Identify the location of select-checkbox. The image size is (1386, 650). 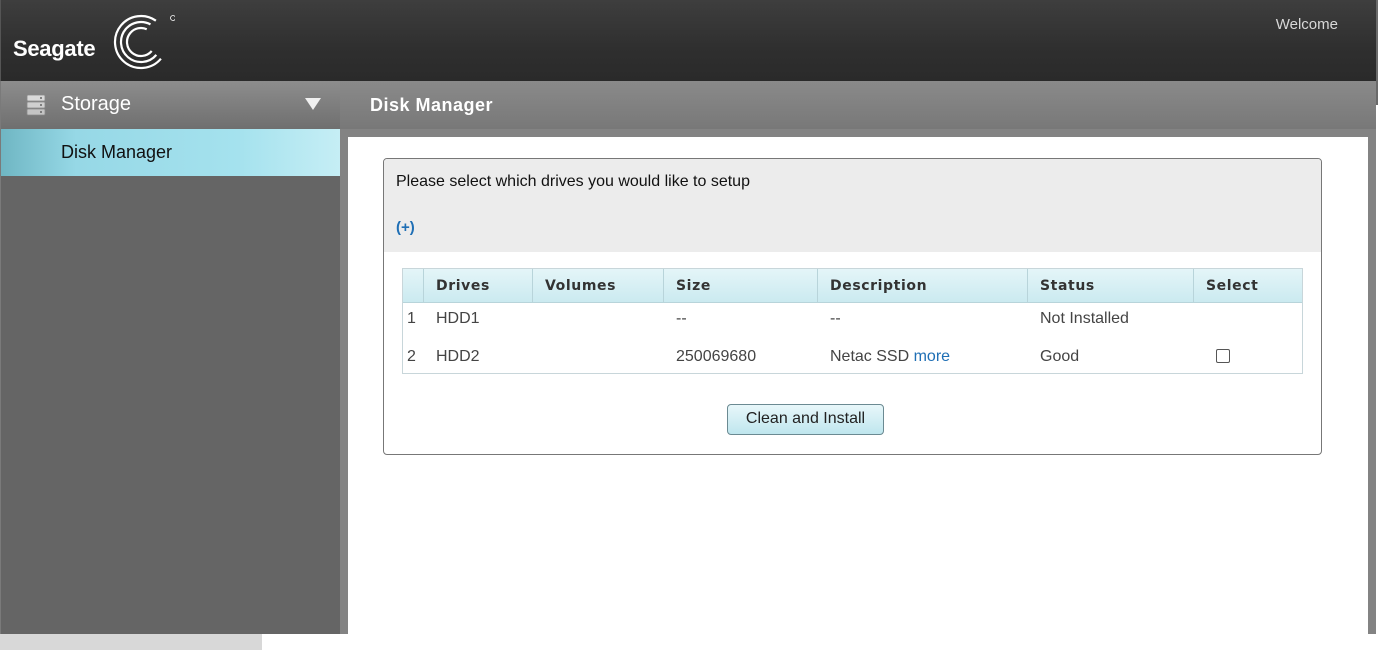
(1223, 356).